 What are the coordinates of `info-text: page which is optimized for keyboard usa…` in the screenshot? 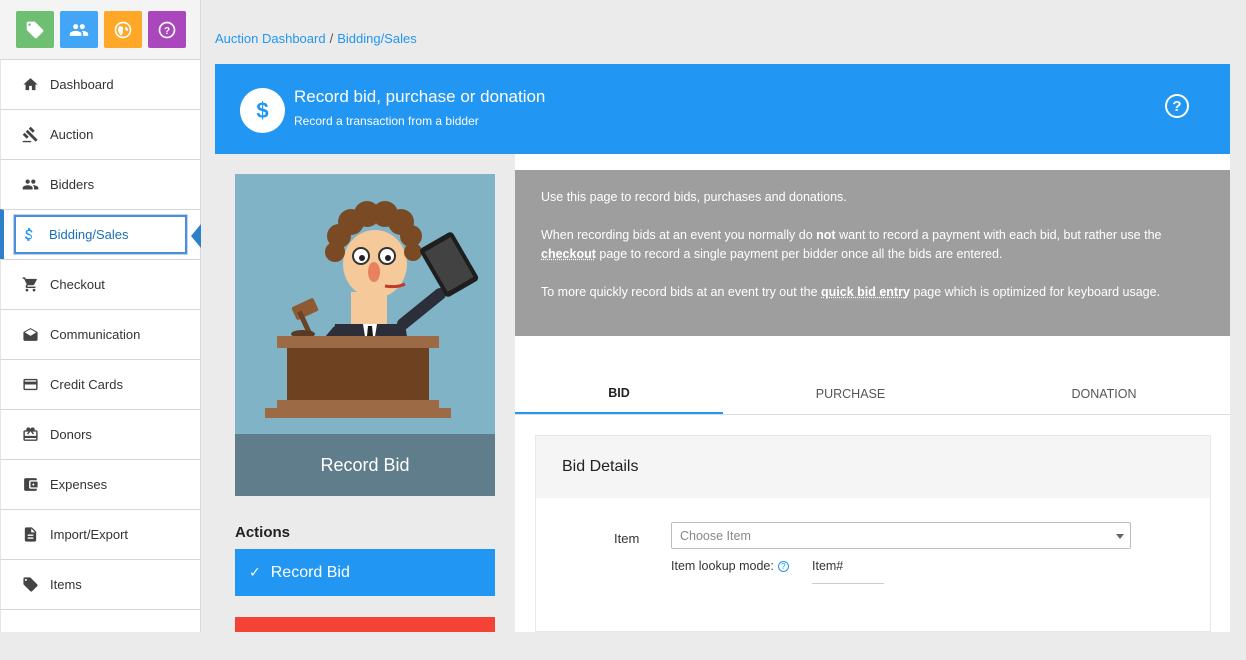 It's located at (1035, 292).